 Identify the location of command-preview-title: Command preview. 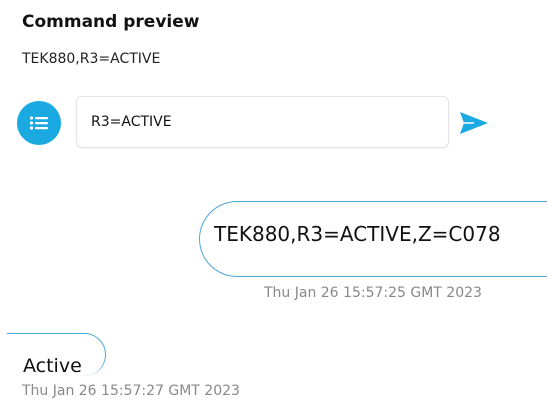
(111, 22).